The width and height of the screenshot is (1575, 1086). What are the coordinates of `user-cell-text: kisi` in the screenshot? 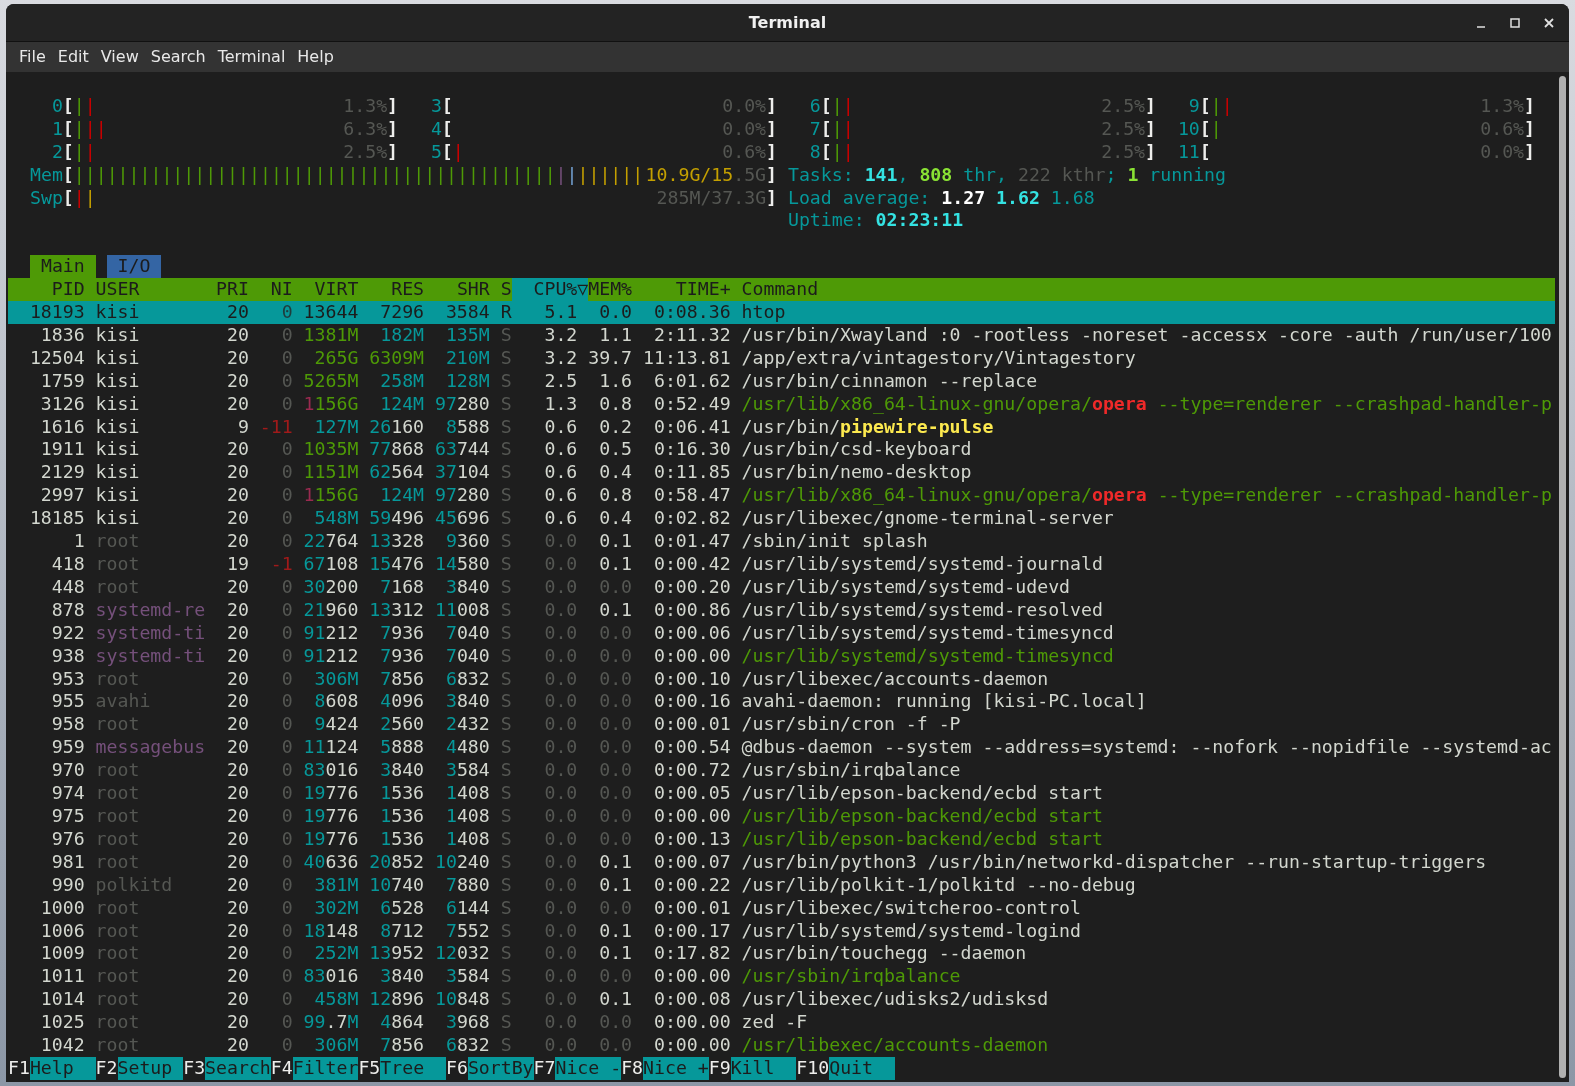 It's located at (117, 473).